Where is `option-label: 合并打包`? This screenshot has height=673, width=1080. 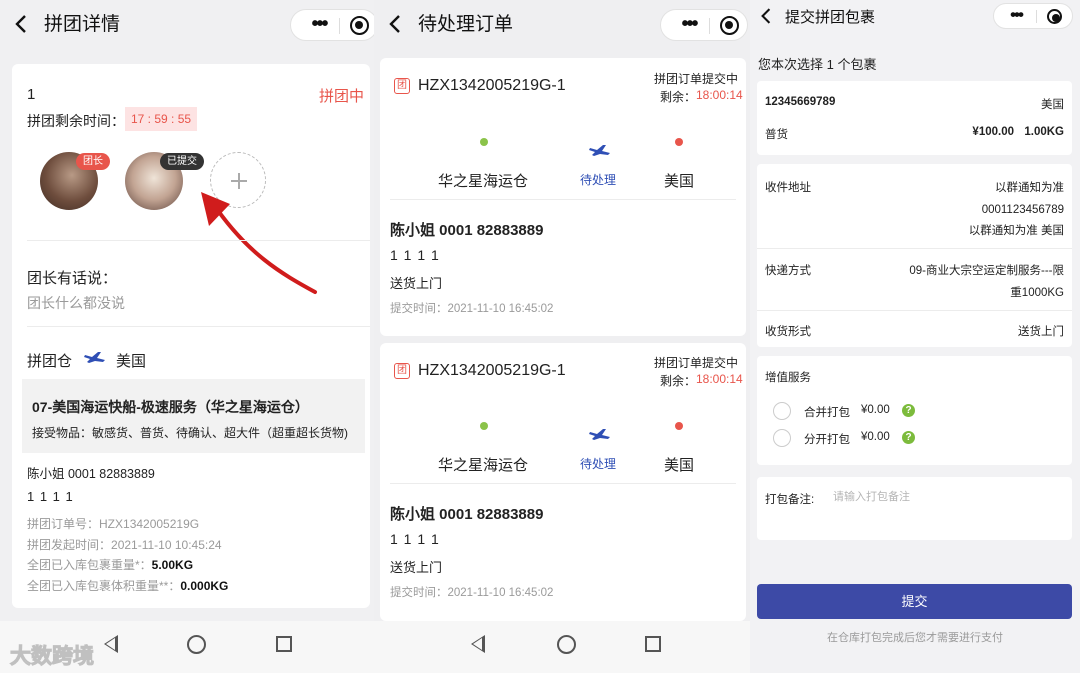
option-label: 合并打包 is located at coordinates (827, 413).